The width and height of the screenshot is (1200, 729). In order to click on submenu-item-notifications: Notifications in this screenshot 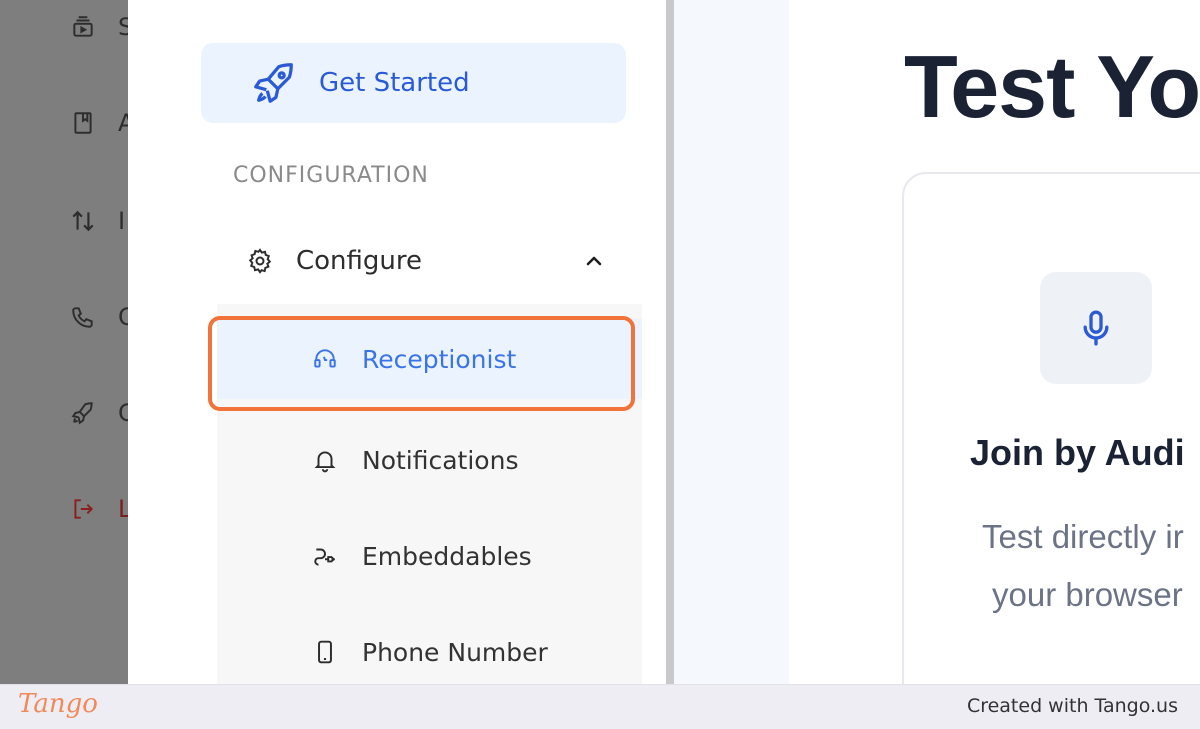, I will do `click(429, 460)`.